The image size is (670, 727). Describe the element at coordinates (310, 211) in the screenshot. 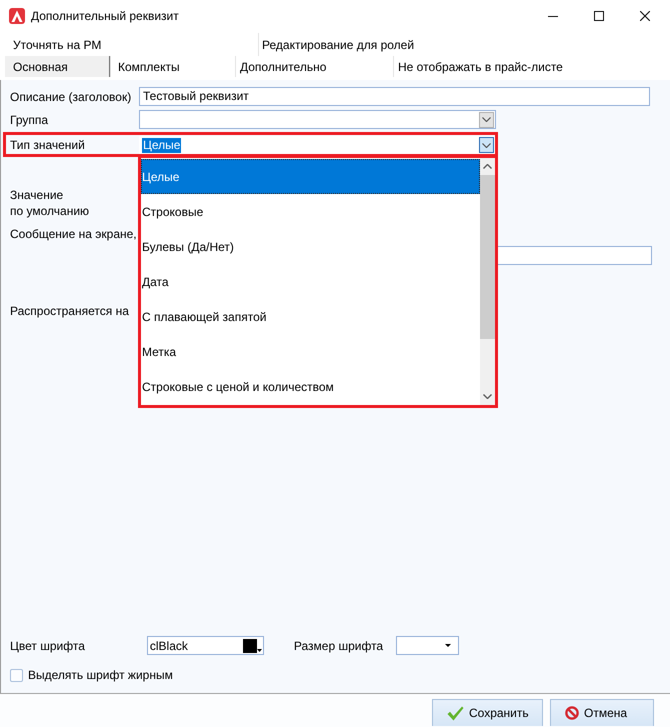

I see `dropdown-option: Строковые` at that location.